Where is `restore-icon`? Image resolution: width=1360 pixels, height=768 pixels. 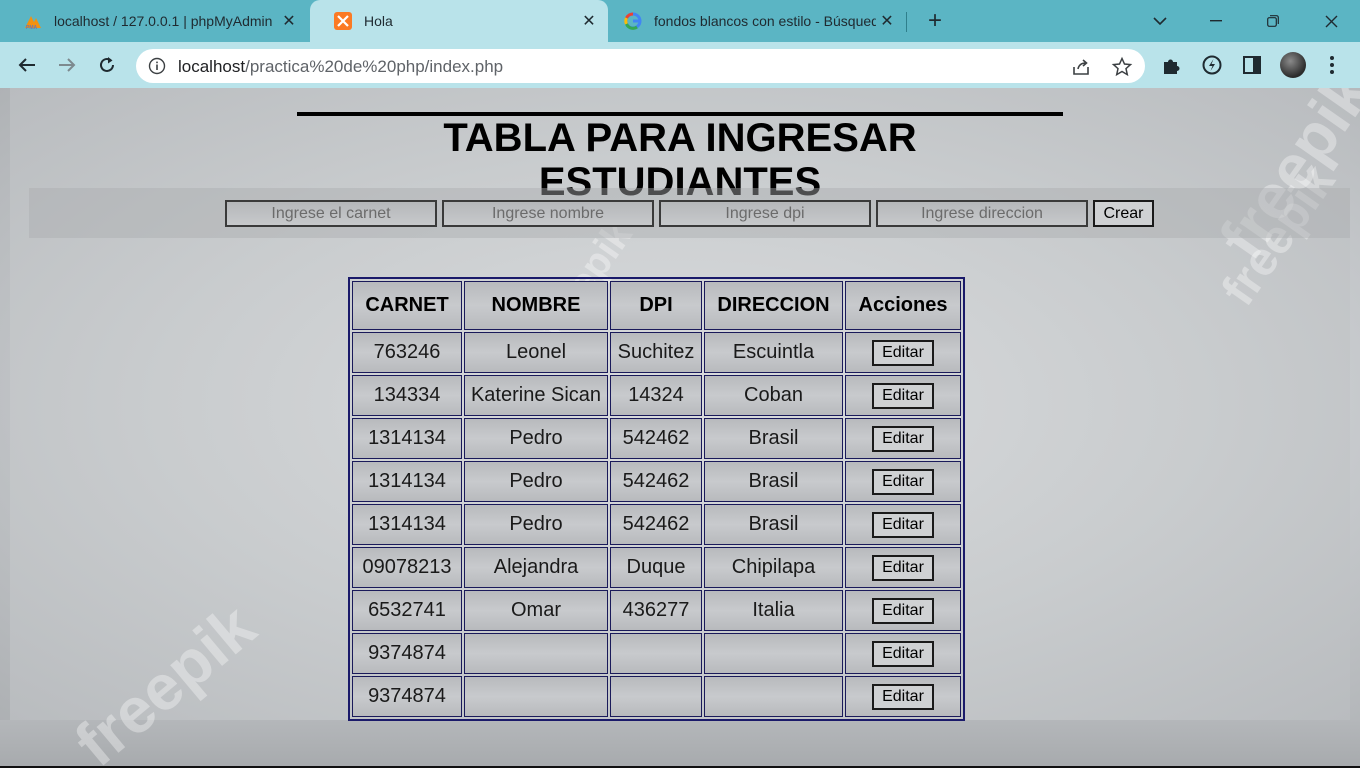 restore-icon is located at coordinates (1273, 21).